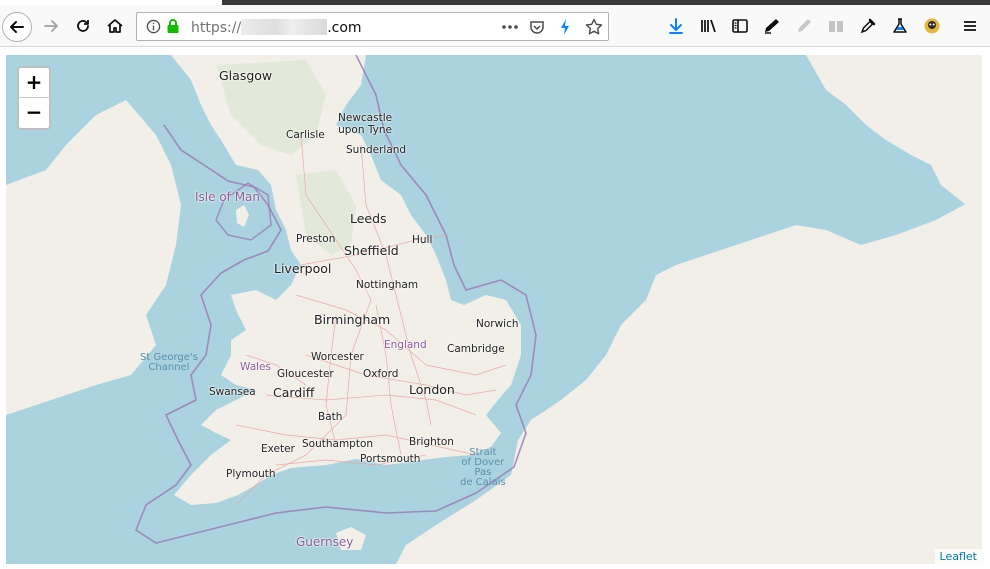 The width and height of the screenshot is (990, 569). Describe the element at coordinates (173, 26) in the screenshot. I see `lock-icon` at that location.